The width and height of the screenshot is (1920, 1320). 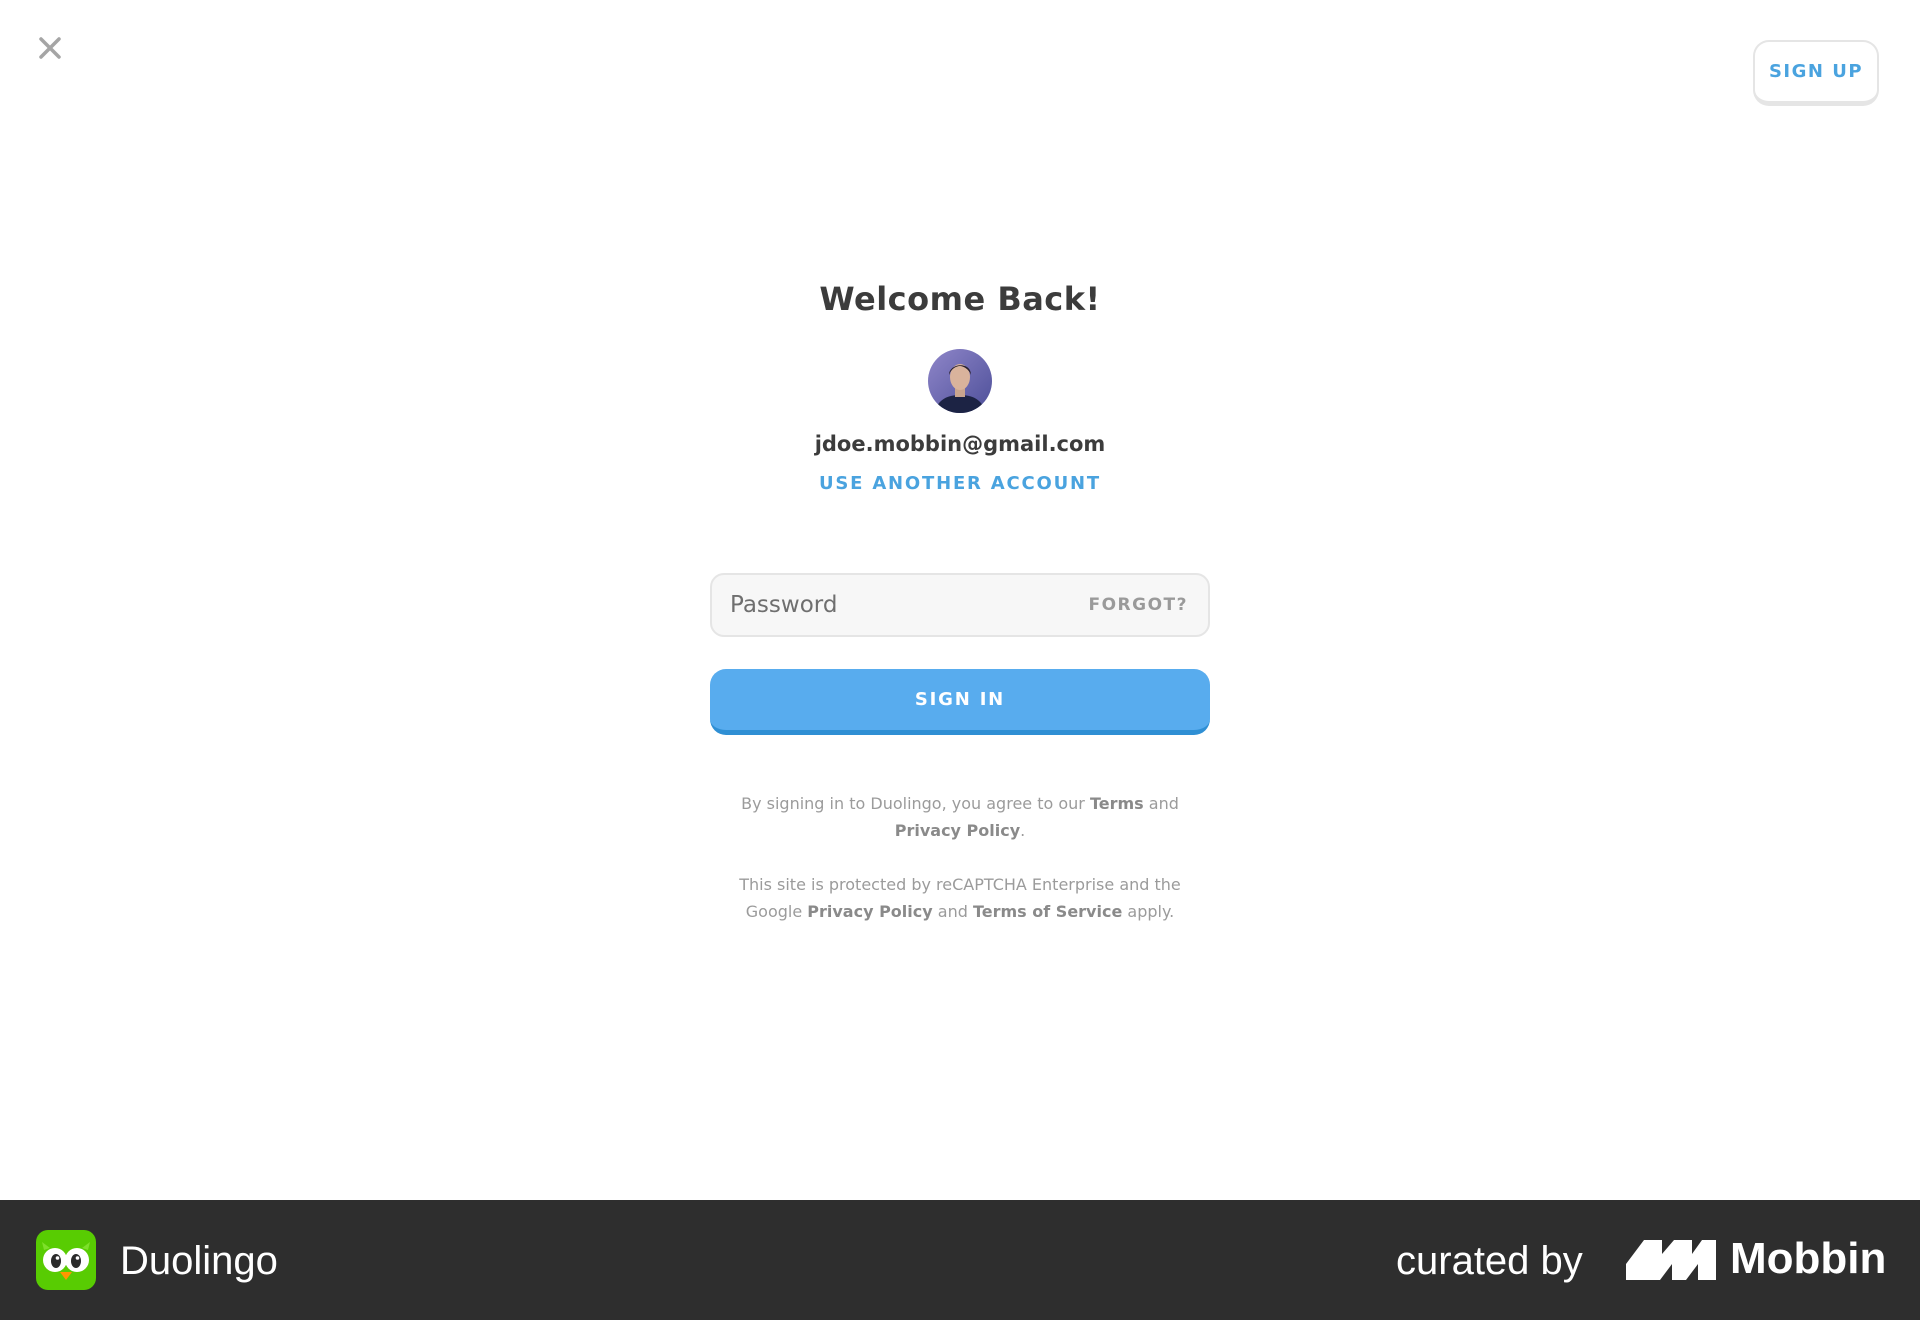 I want to click on terms-notice-suffix: ., so click(x=1023, y=830).